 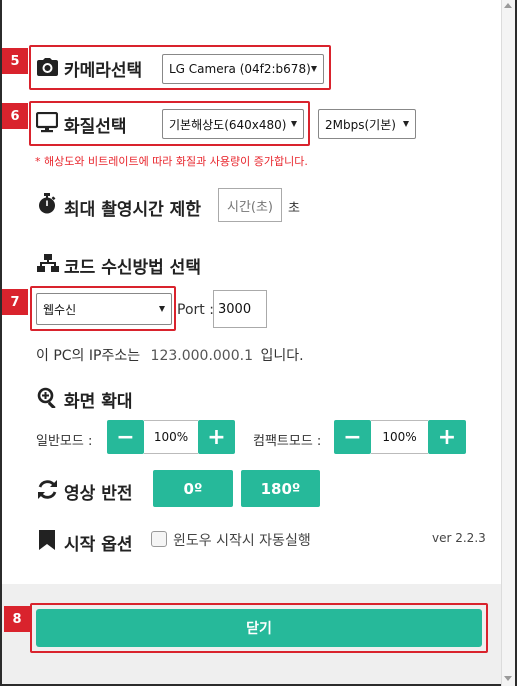 I want to click on normal-zoom-minus-button: −, so click(x=125, y=437).